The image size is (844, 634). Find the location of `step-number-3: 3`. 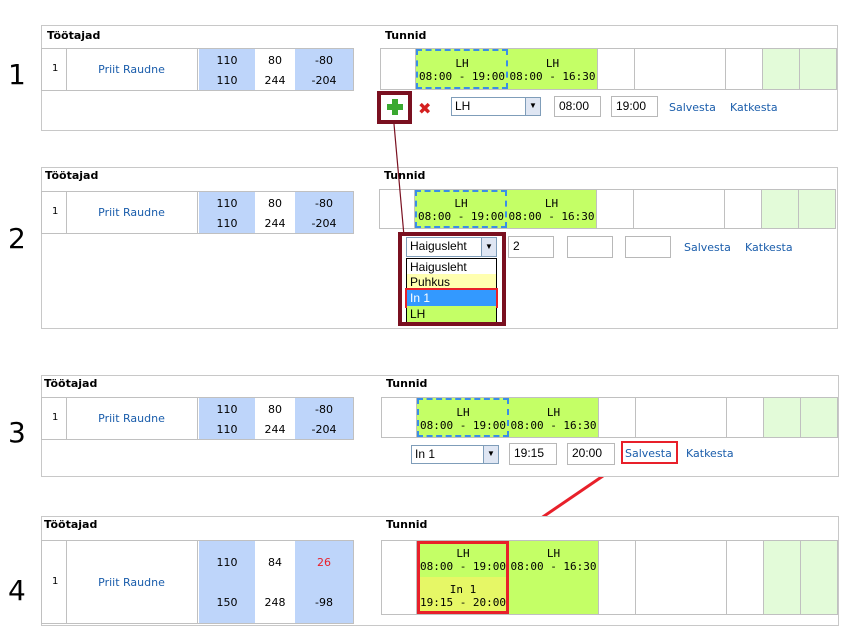

step-number-3: 3 is located at coordinates (17, 432).